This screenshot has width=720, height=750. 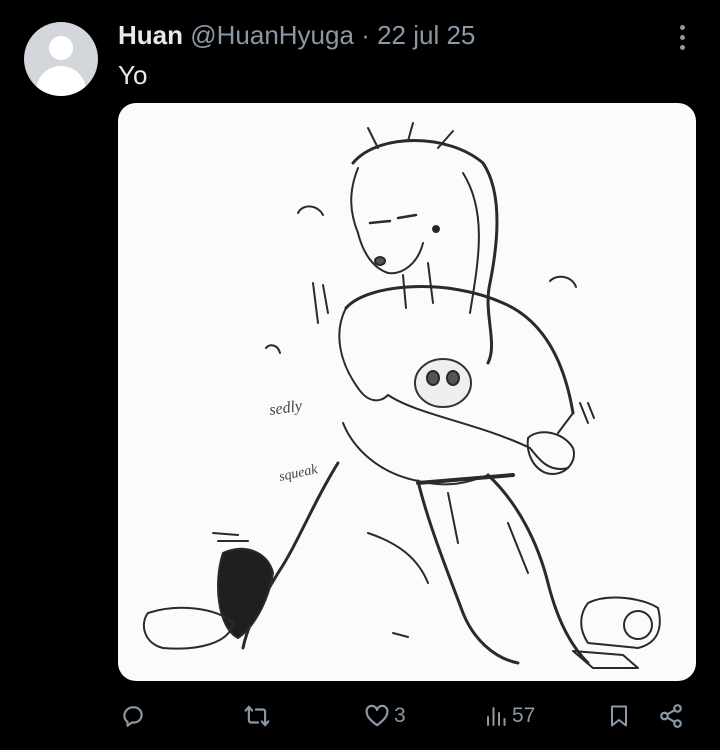 I want to click on sketch-caption-1: sedly, so click(x=286, y=408).